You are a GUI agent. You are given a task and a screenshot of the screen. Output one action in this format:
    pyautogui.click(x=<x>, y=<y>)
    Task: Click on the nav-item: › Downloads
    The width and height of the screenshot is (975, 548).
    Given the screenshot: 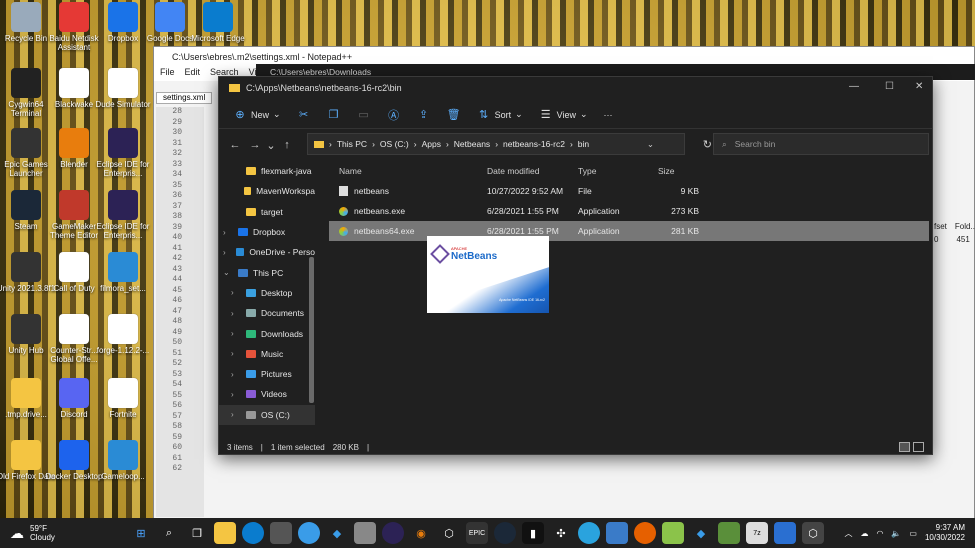 What is the action you would take?
    pyautogui.click(x=267, y=333)
    